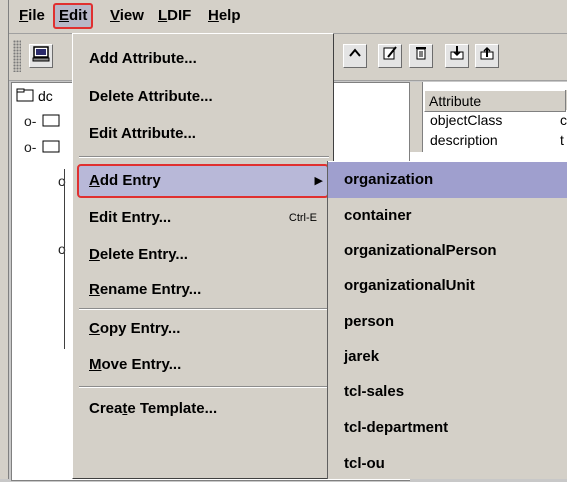  I want to click on submenu-item-organizational-person: organizationalPerson, so click(447, 251).